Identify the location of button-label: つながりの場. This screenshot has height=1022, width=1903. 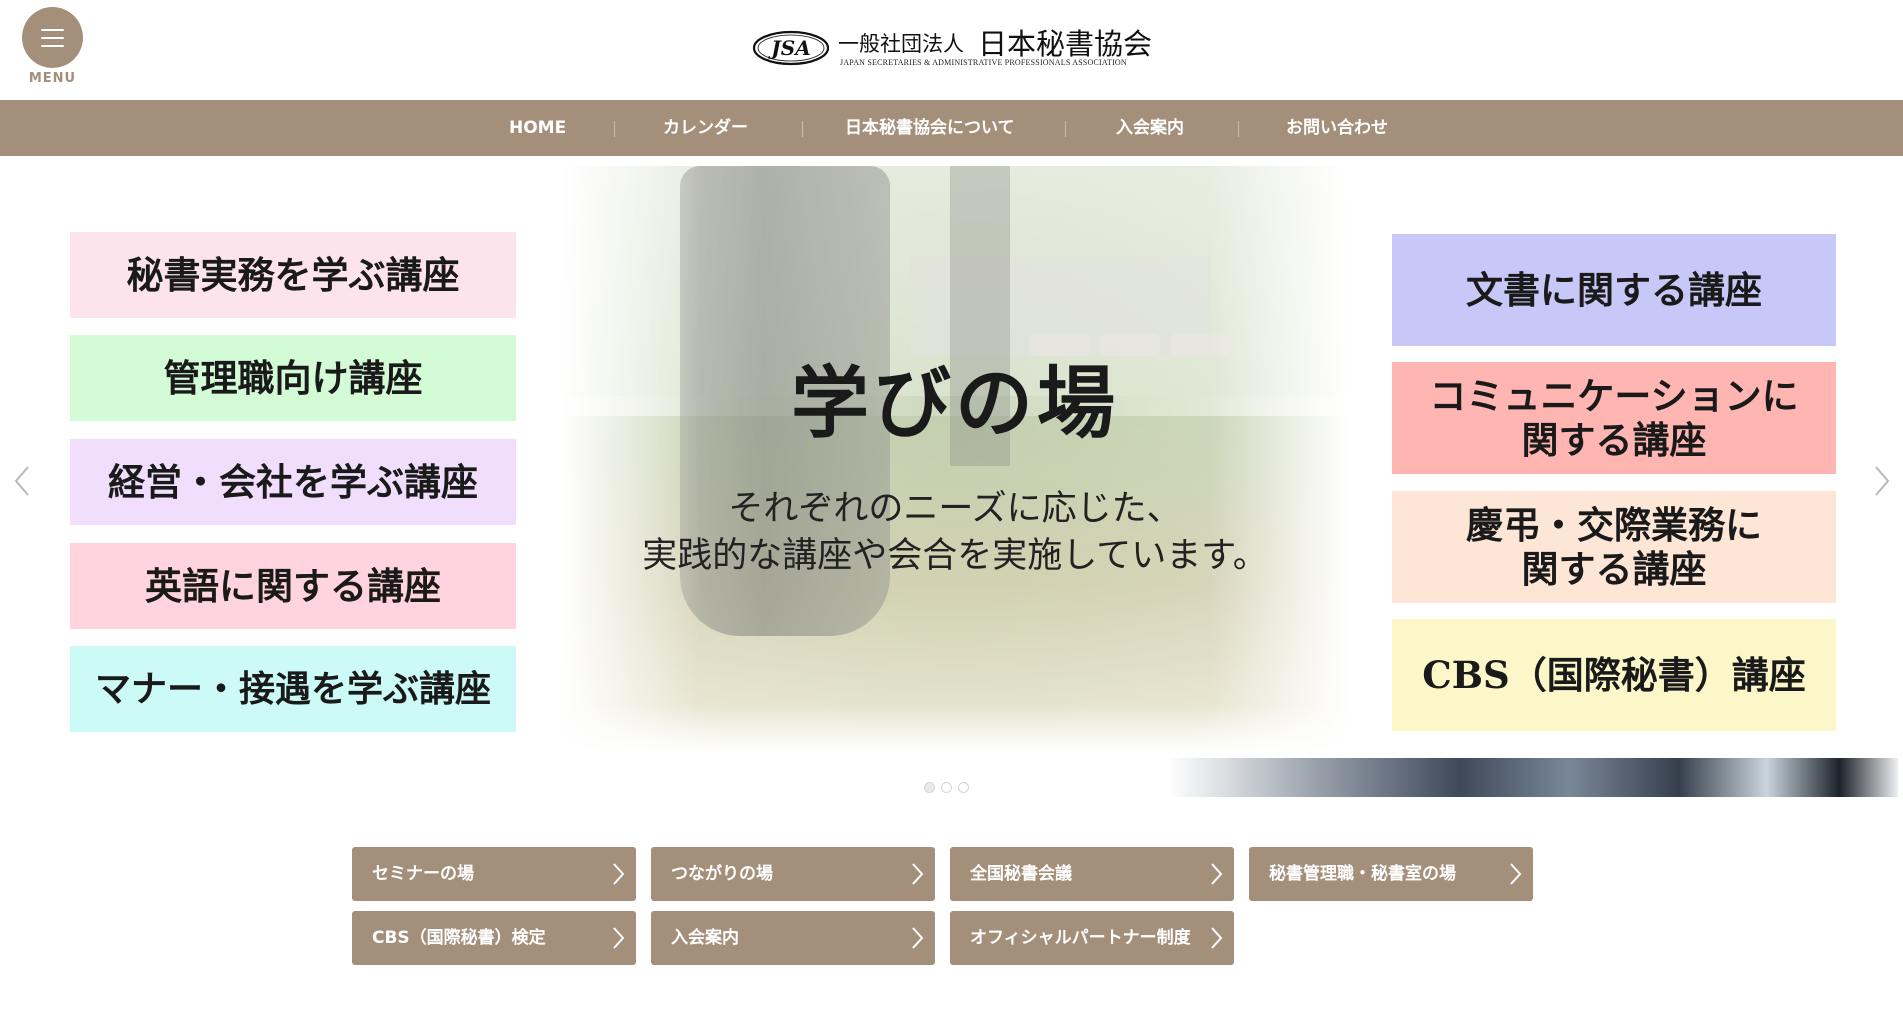
(722, 874).